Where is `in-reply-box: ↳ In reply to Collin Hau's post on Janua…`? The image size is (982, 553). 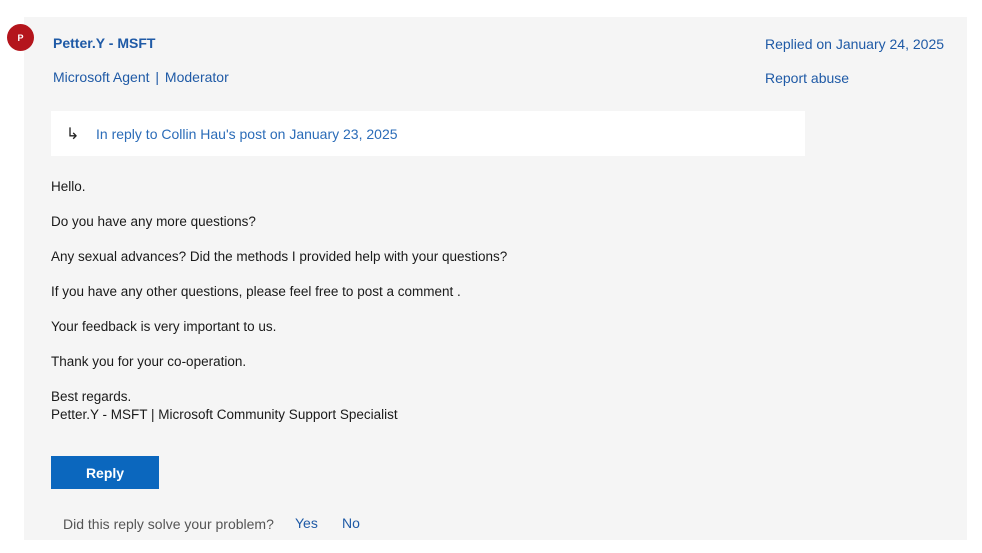
in-reply-box: ↳ In reply to Collin Hau's post on Janua… is located at coordinates (428, 133).